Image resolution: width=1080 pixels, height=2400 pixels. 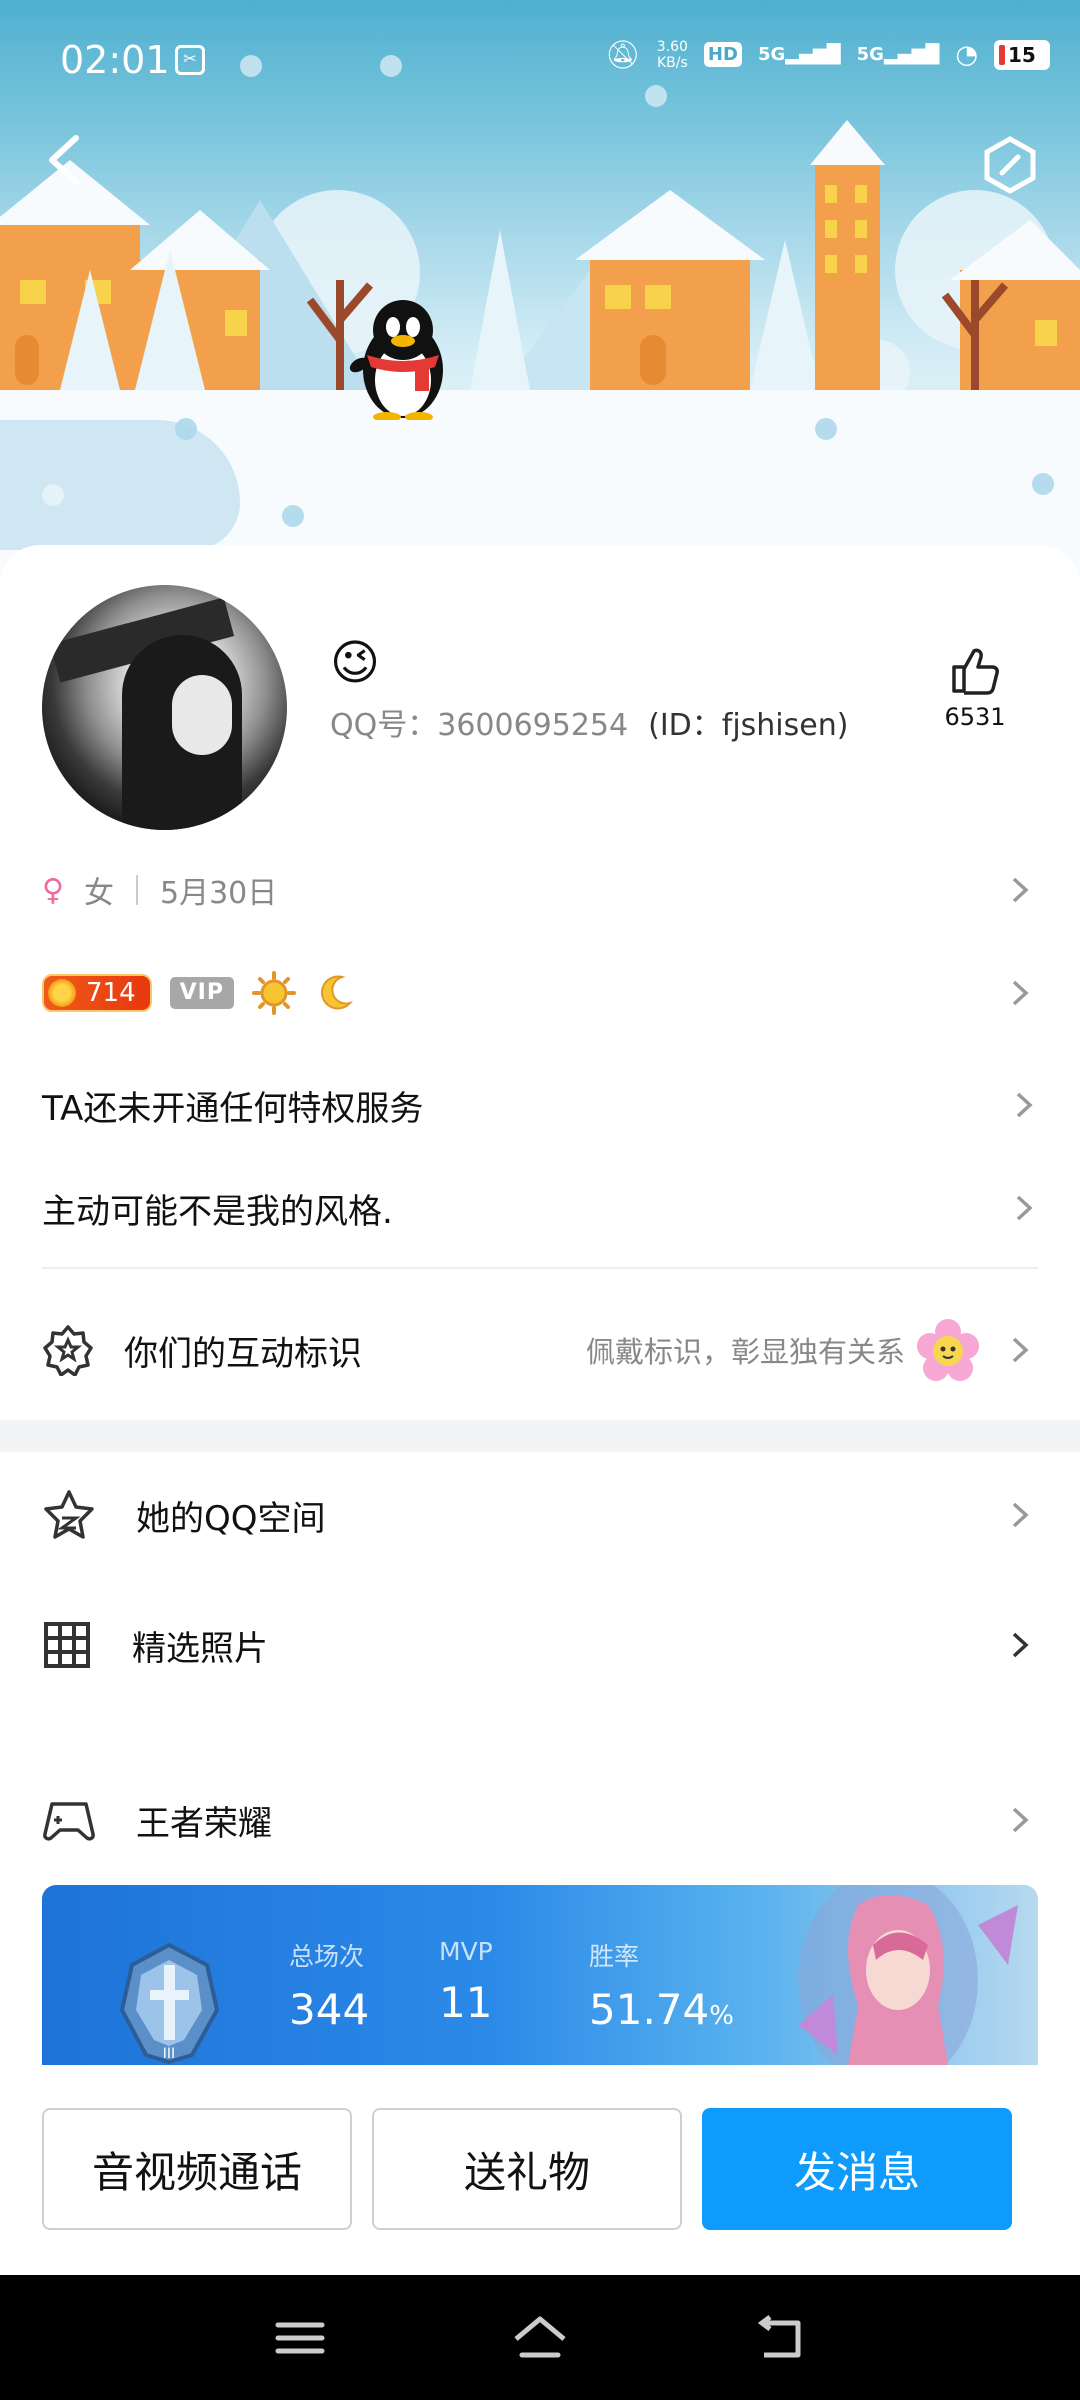 I want to click on hero-portrait, so click(x=908, y=1975).